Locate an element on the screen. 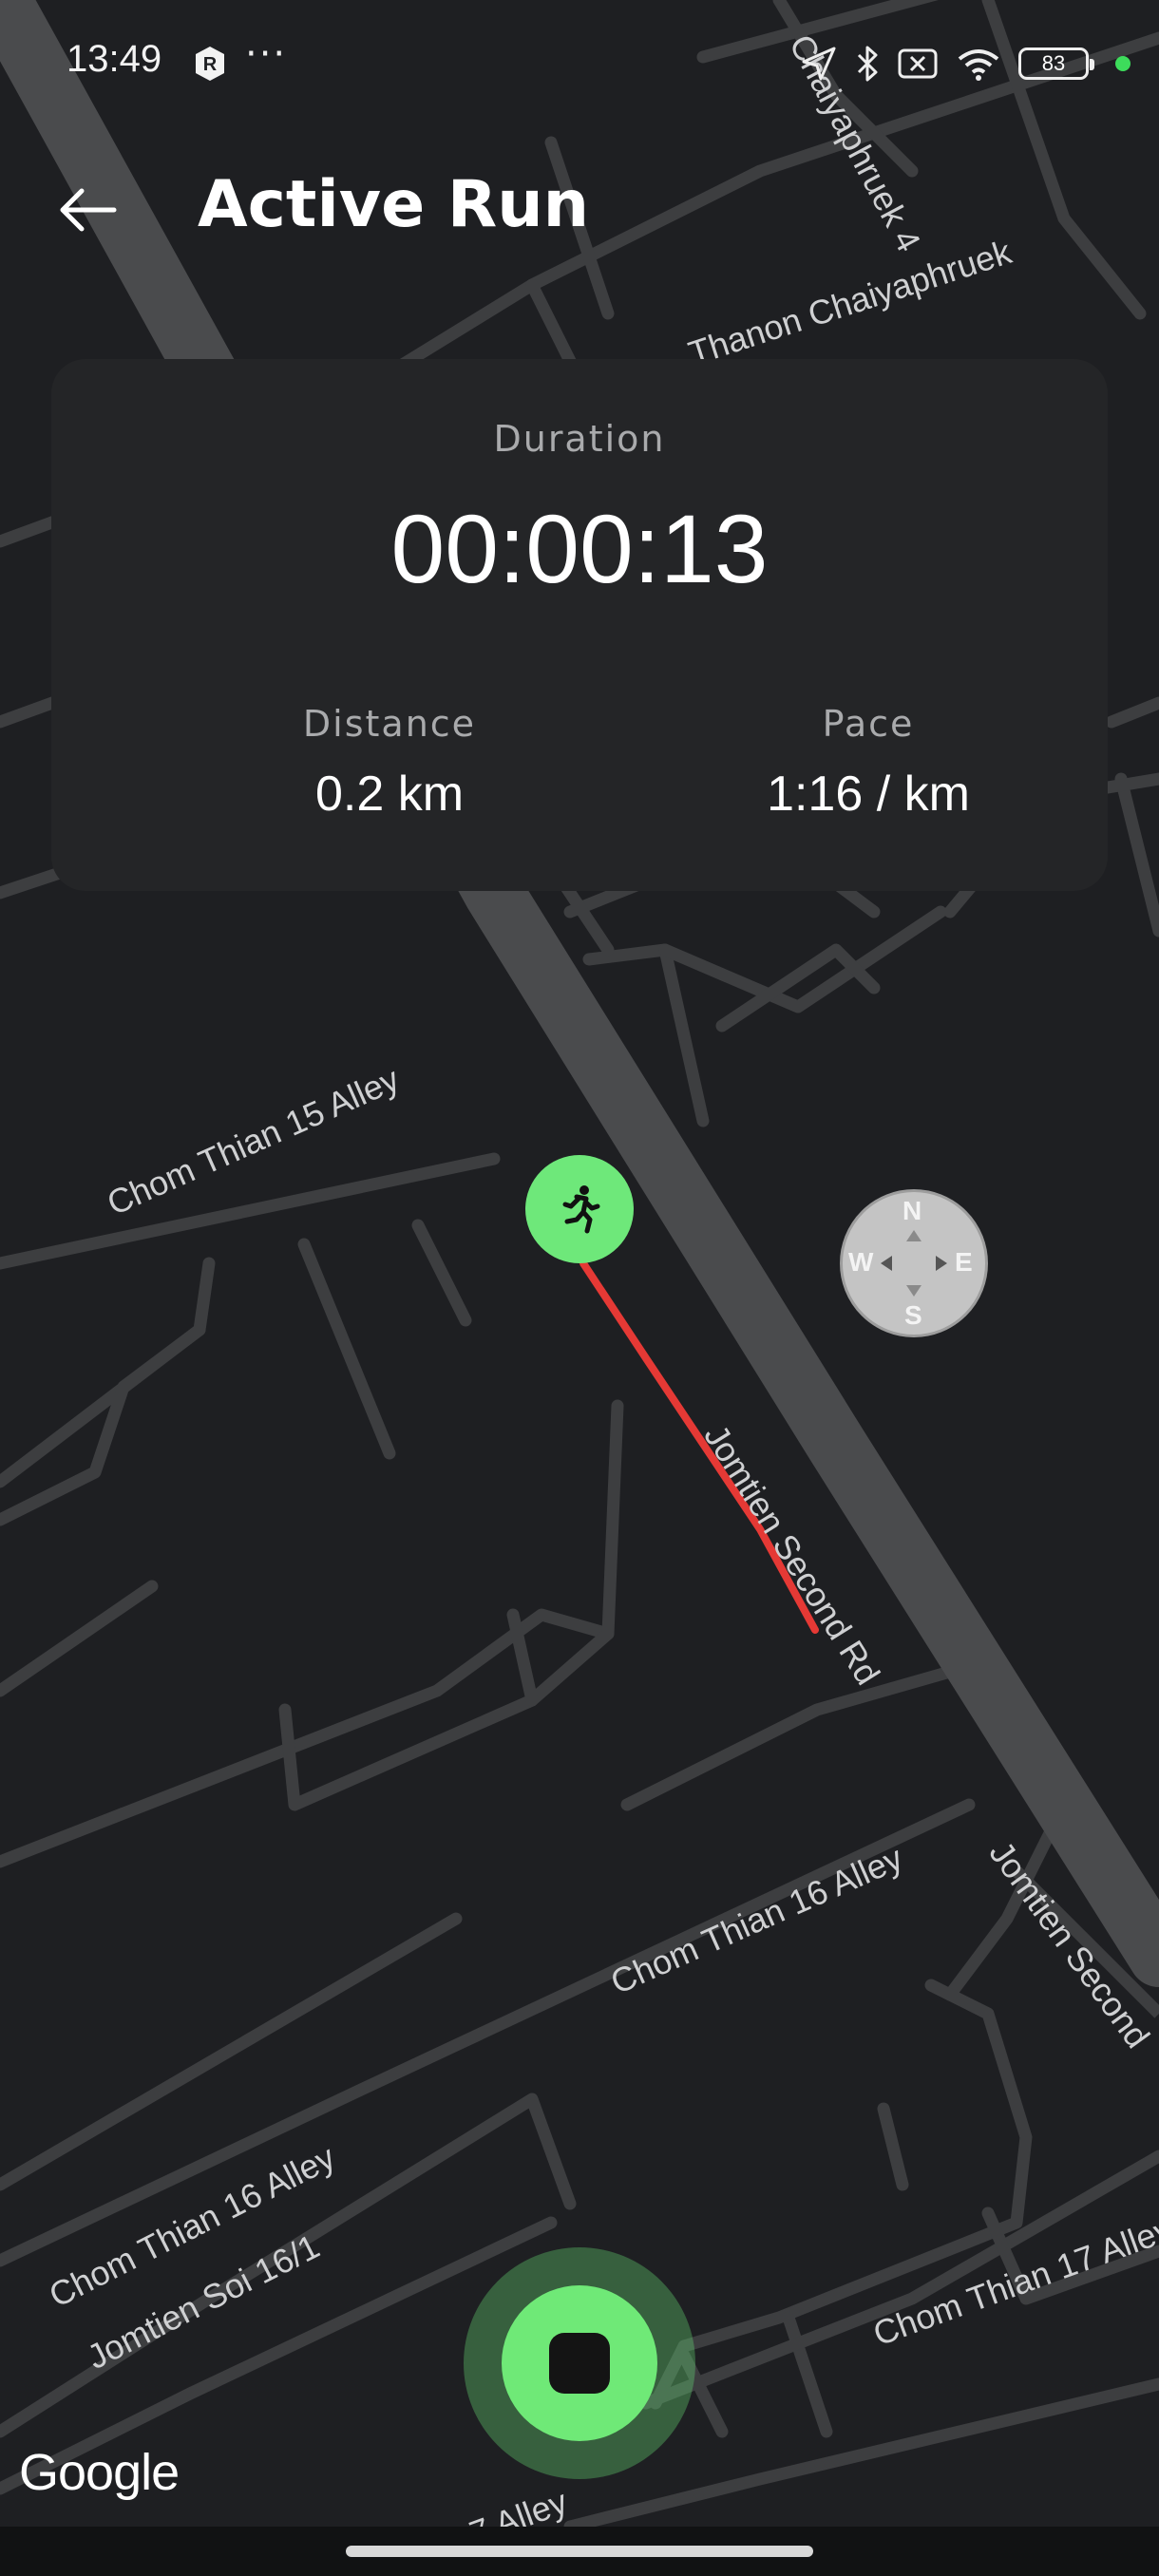 The image size is (1159, 2576). pace-stat: Pace 1:16 / km is located at coordinates (868, 763).